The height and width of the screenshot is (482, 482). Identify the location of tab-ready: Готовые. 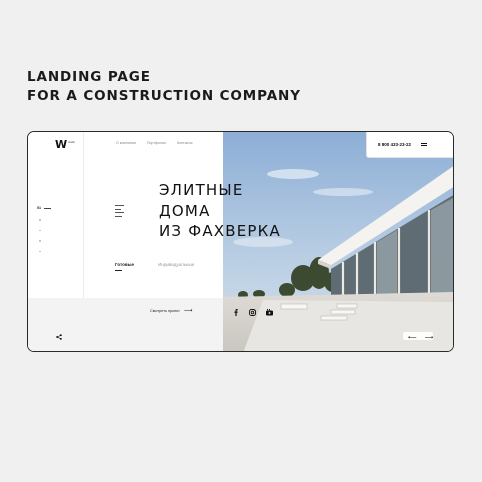
(124, 264).